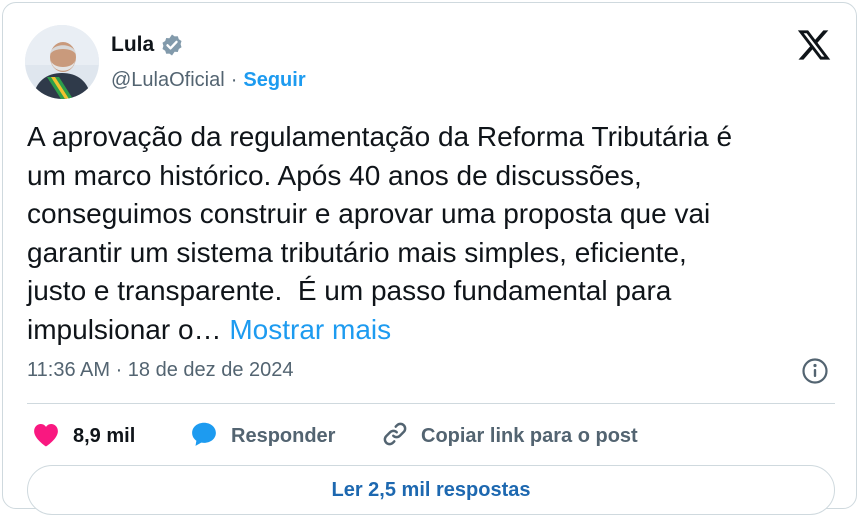  Describe the element at coordinates (815, 371) in the screenshot. I see `info-icon` at that location.